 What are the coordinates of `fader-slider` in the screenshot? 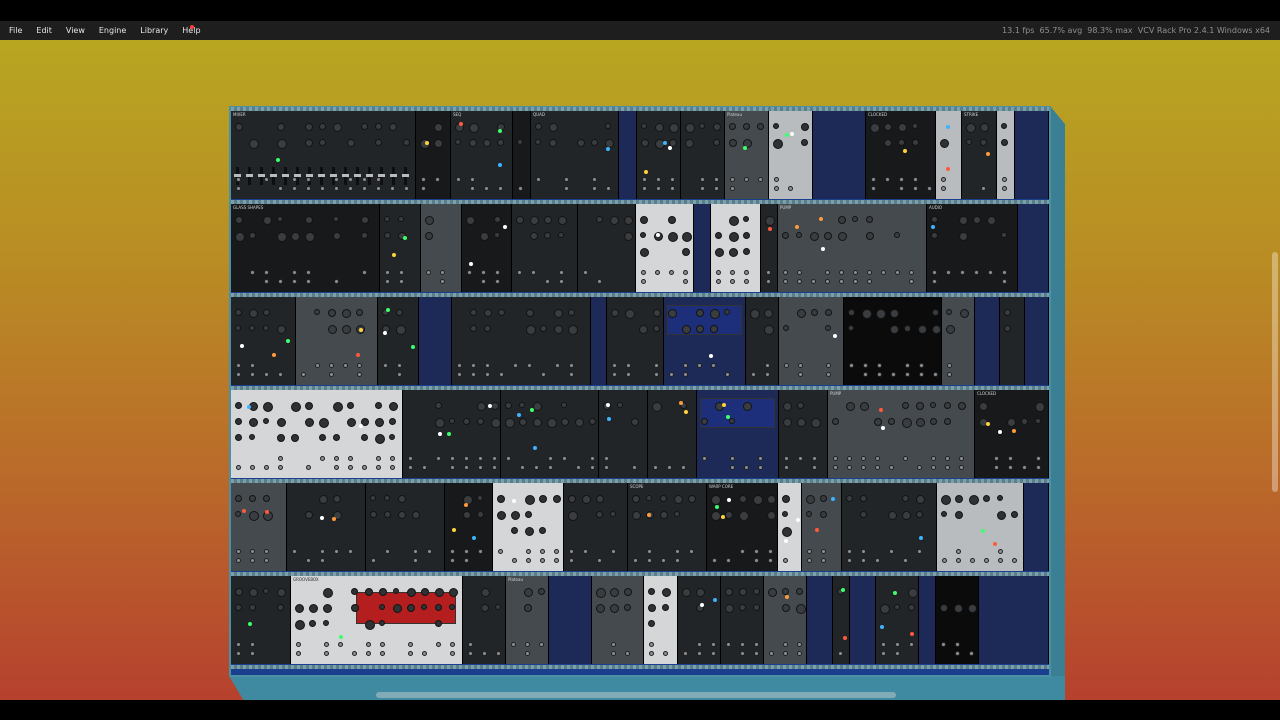 It's located at (333, 176).